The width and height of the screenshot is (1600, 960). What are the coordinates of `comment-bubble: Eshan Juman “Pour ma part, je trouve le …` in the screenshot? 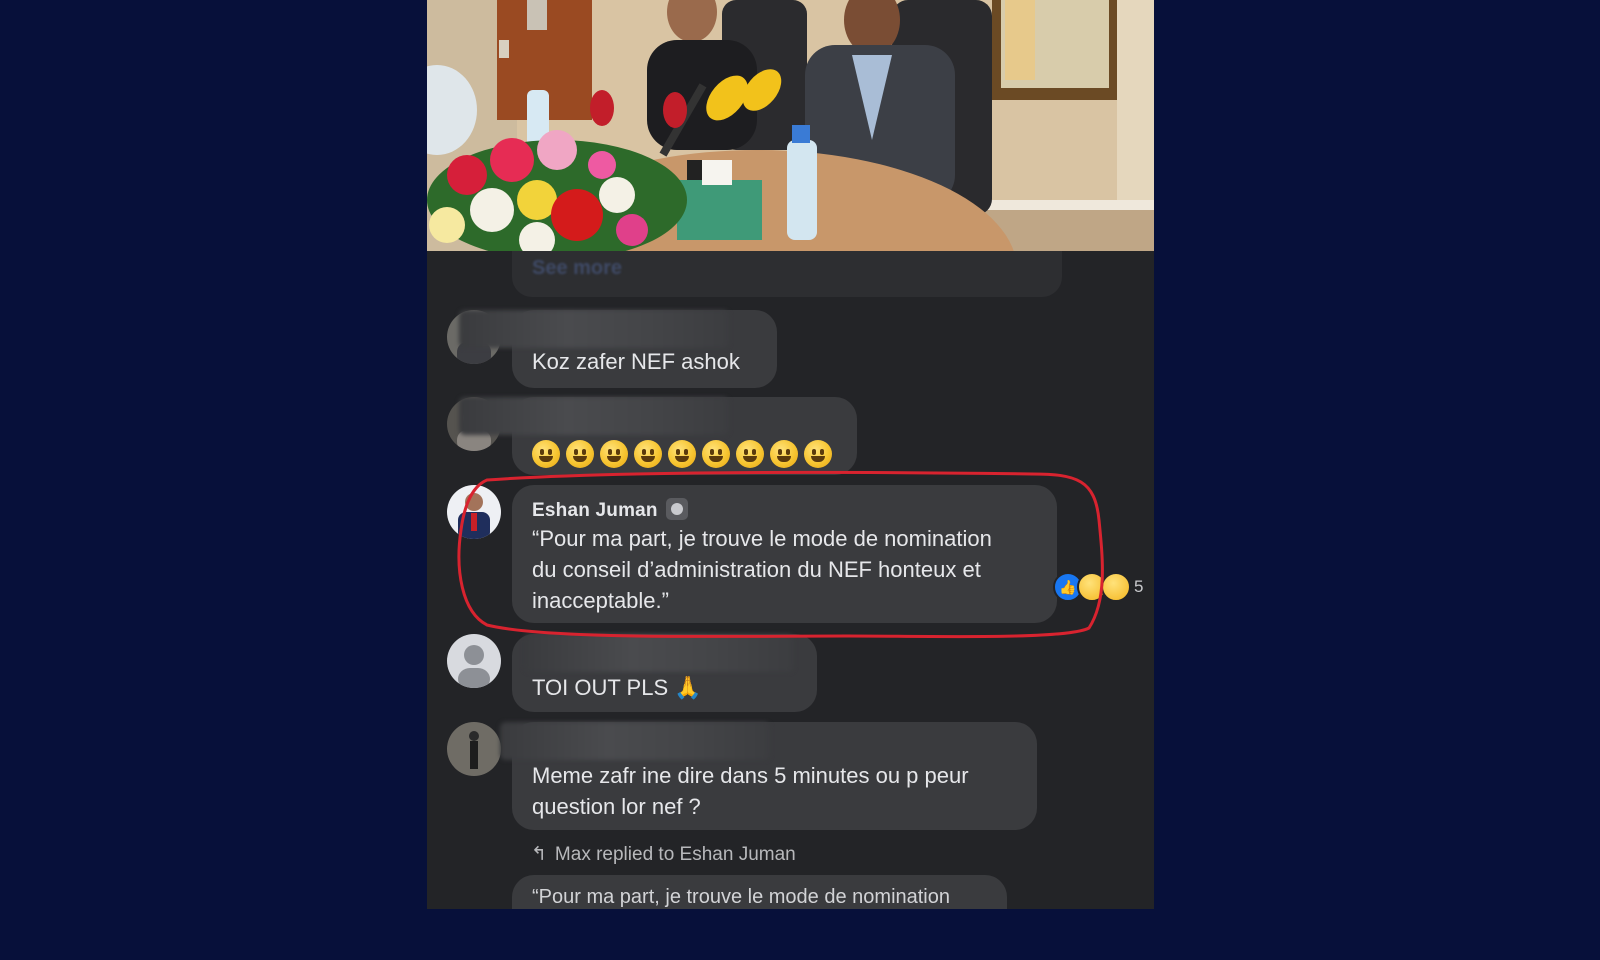 It's located at (784, 554).